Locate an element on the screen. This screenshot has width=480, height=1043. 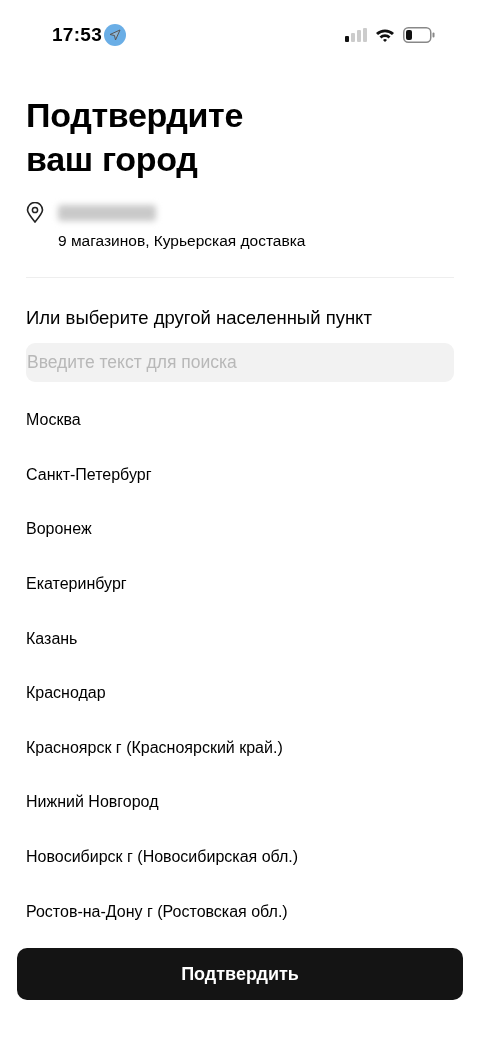
city-option: Ростов-на-Дону г (Ростовская обл.) is located at coordinates (157, 911).